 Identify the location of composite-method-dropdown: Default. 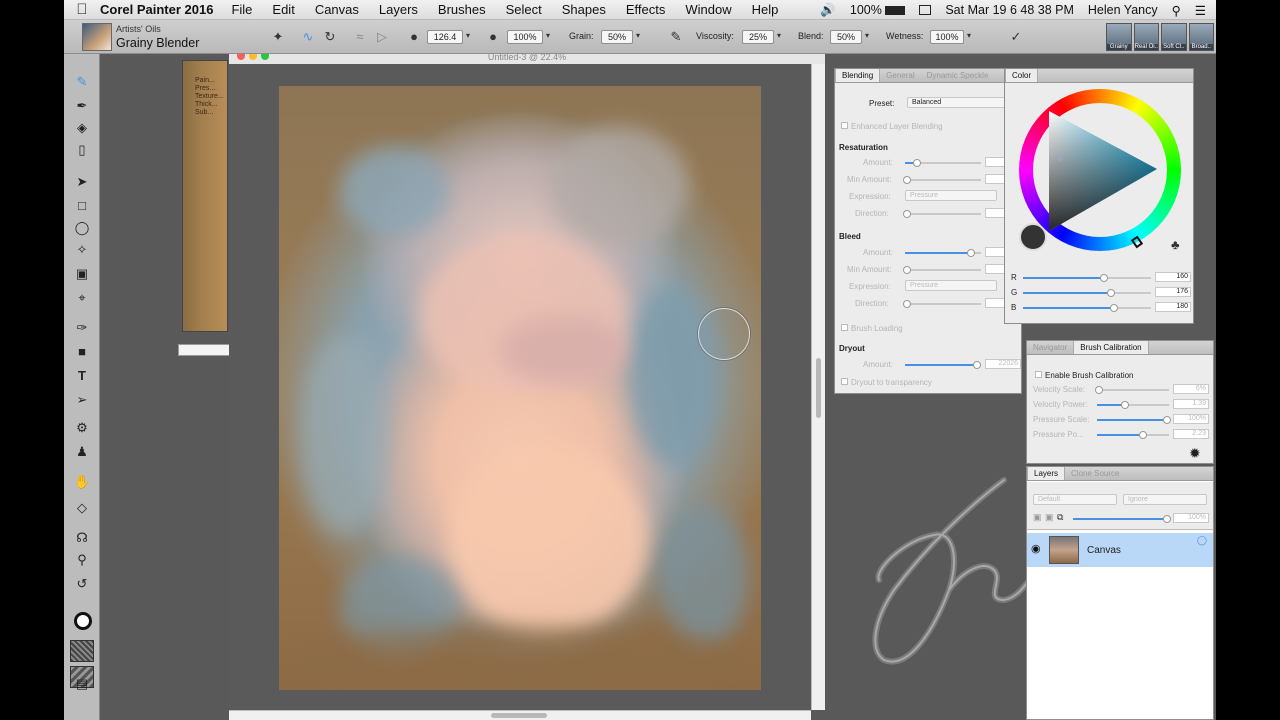
(1075, 499).